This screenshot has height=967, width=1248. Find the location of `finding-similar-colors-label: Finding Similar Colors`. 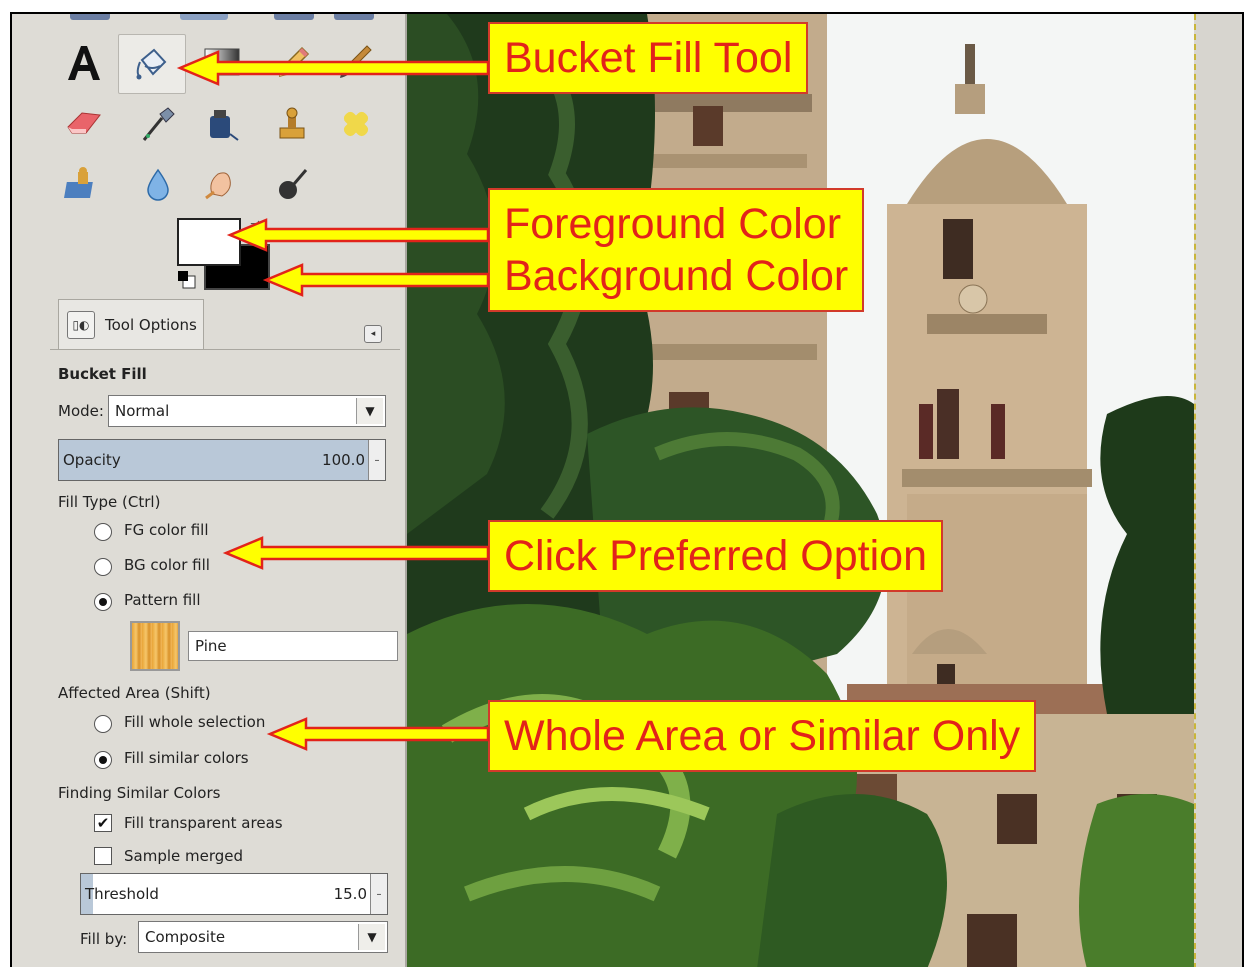

finding-similar-colors-label: Finding Similar Colors is located at coordinates (139, 793).